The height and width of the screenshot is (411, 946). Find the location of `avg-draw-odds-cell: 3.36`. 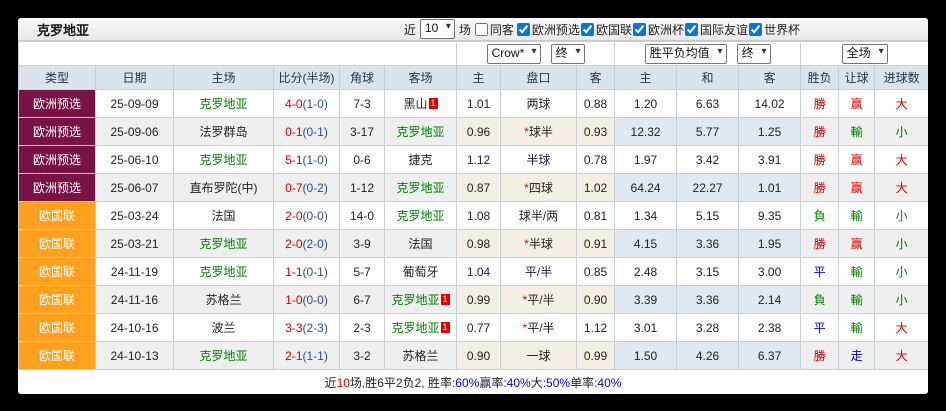

avg-draw-odds-cell: 3.36 is located at coordinates (708, 299).